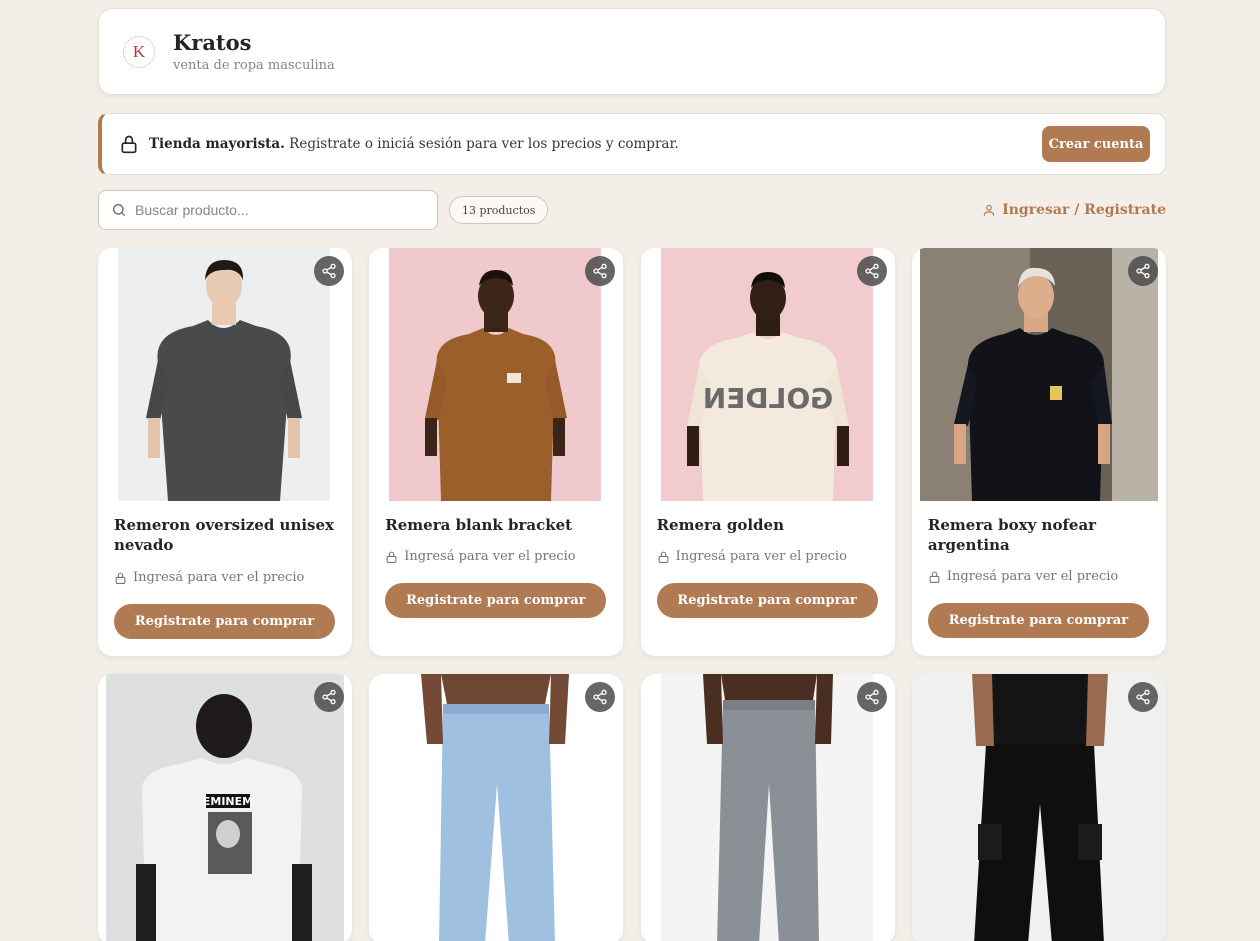 Image resolution: width=1260 pixels, height=941 pixels. What do you see at coordinates (767, 398) in the screenshot?
I see `golden-print: GOLDEN` at bounding box center [767, 398].